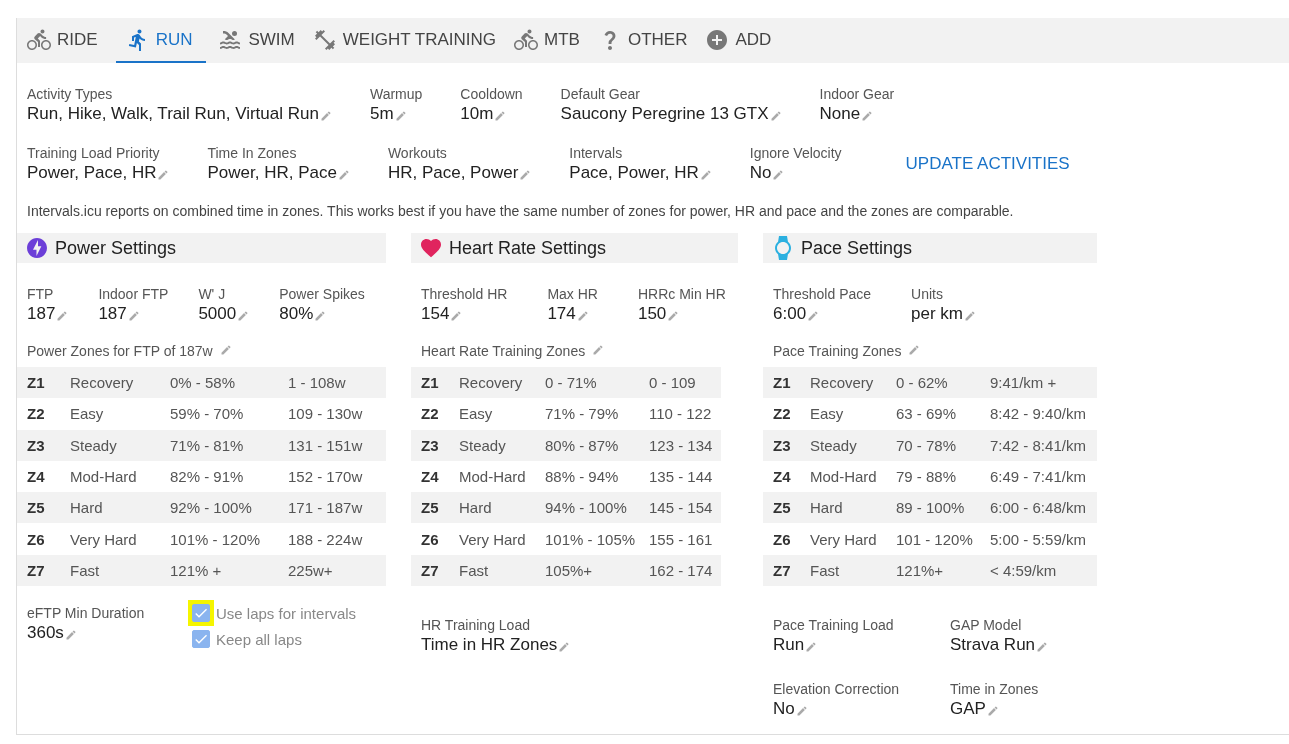  I want to click on field-label: Activity Types, so click(70, 94).